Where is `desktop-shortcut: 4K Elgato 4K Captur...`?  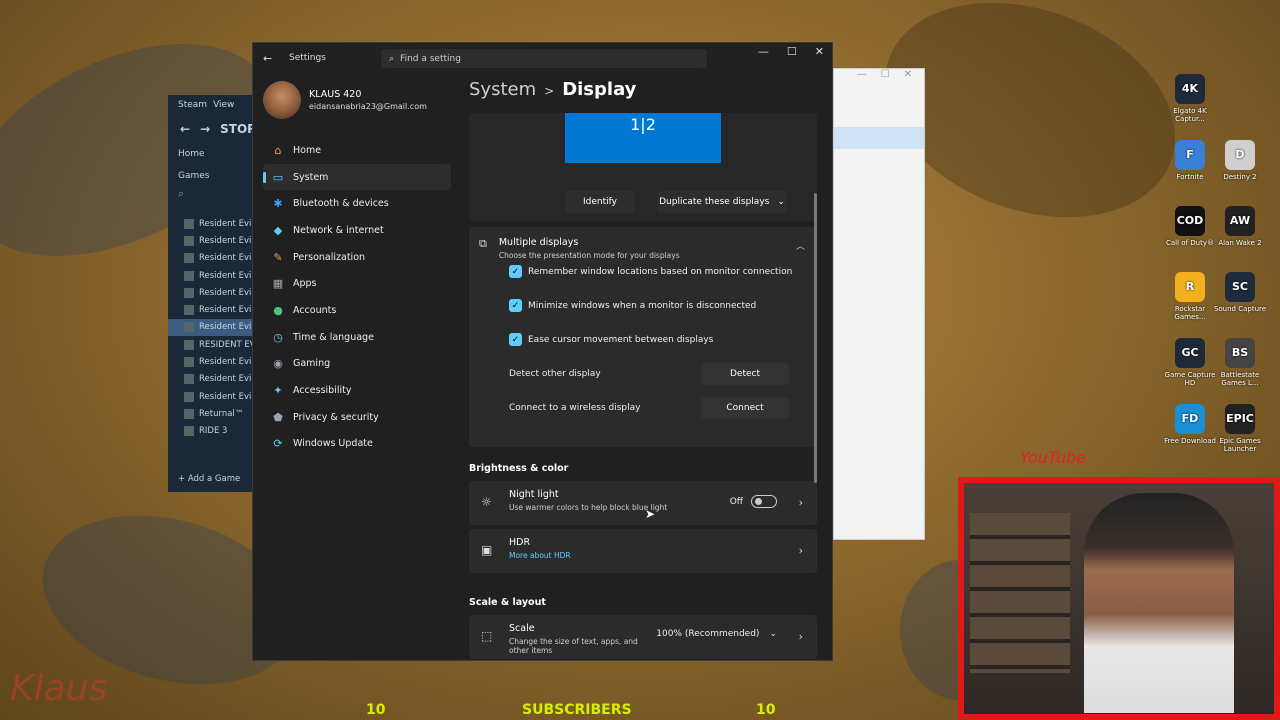
desktop-shortcut: 4K Elgato 4K Captur... is located at coordinates (1190, 98).